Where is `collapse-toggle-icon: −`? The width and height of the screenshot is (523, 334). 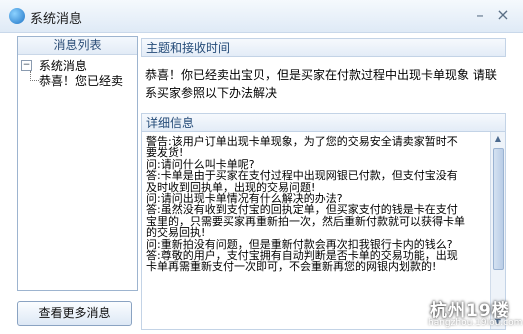
collapse-toggle-icon: − is located at coordinates (26, 65).